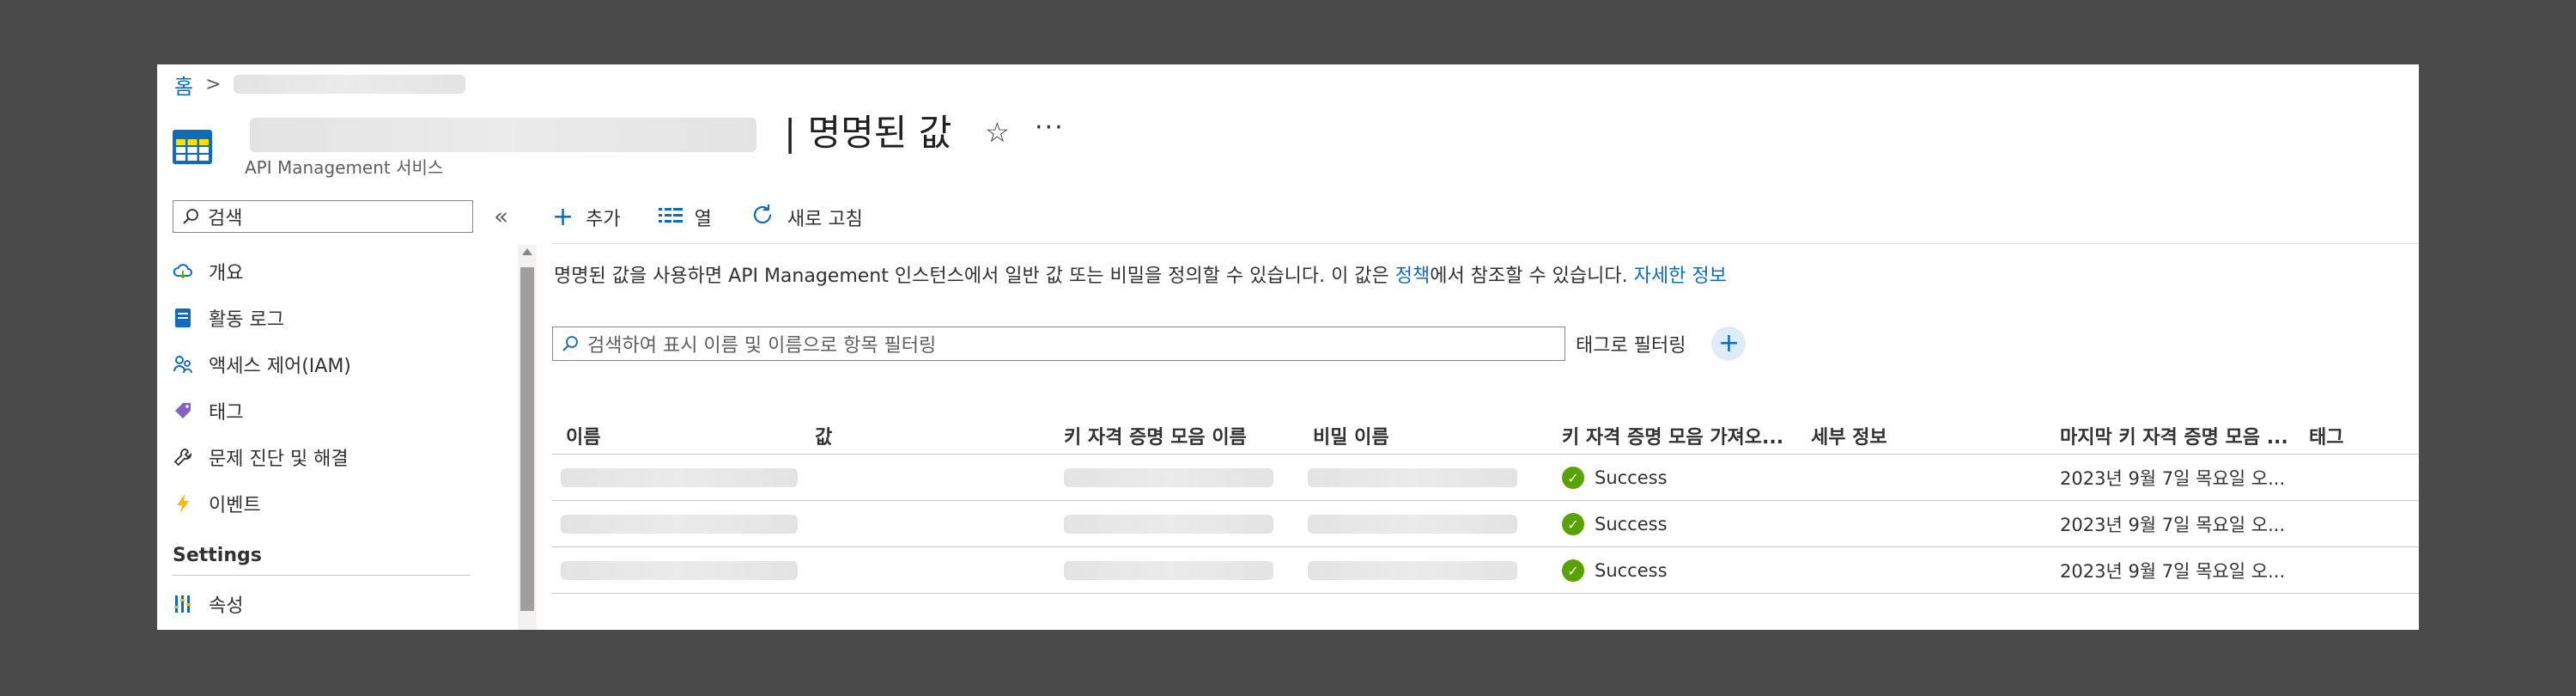 This screenshot has height=696, width=2576. What do you see at coordinates (503, 135) in the screenshot?
I see `resource-name-redacted` at bounding box center [503, 135].